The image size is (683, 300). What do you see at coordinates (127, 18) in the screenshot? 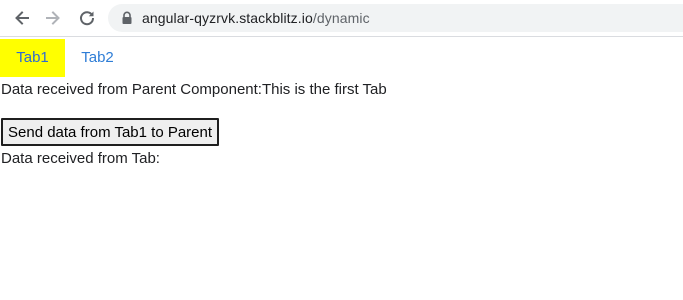
I see `lock-icon` at bounding box center [127, 18].